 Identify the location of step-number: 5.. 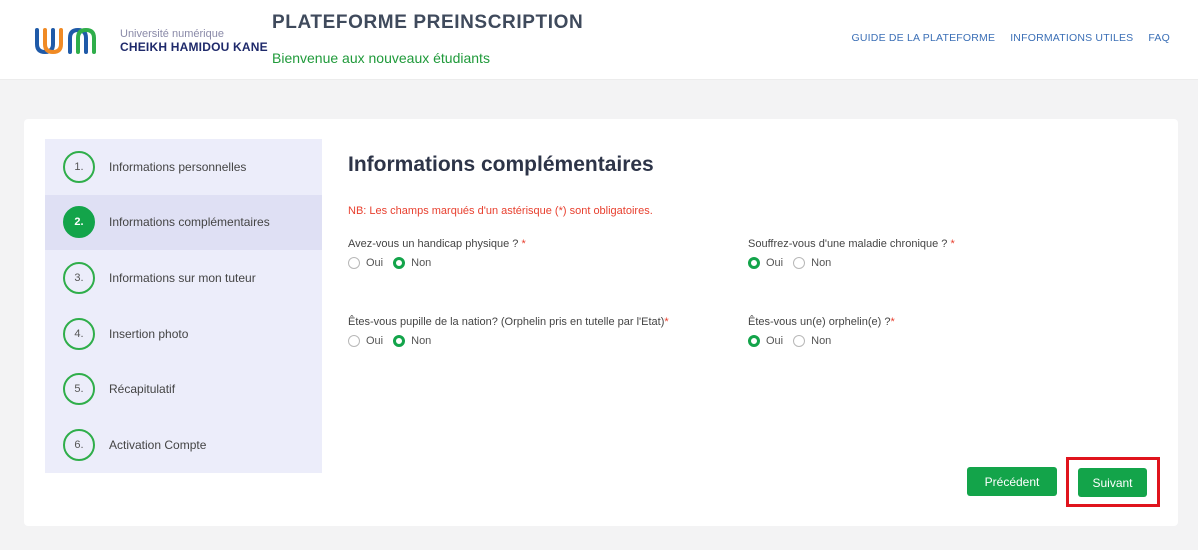
(79, 389).